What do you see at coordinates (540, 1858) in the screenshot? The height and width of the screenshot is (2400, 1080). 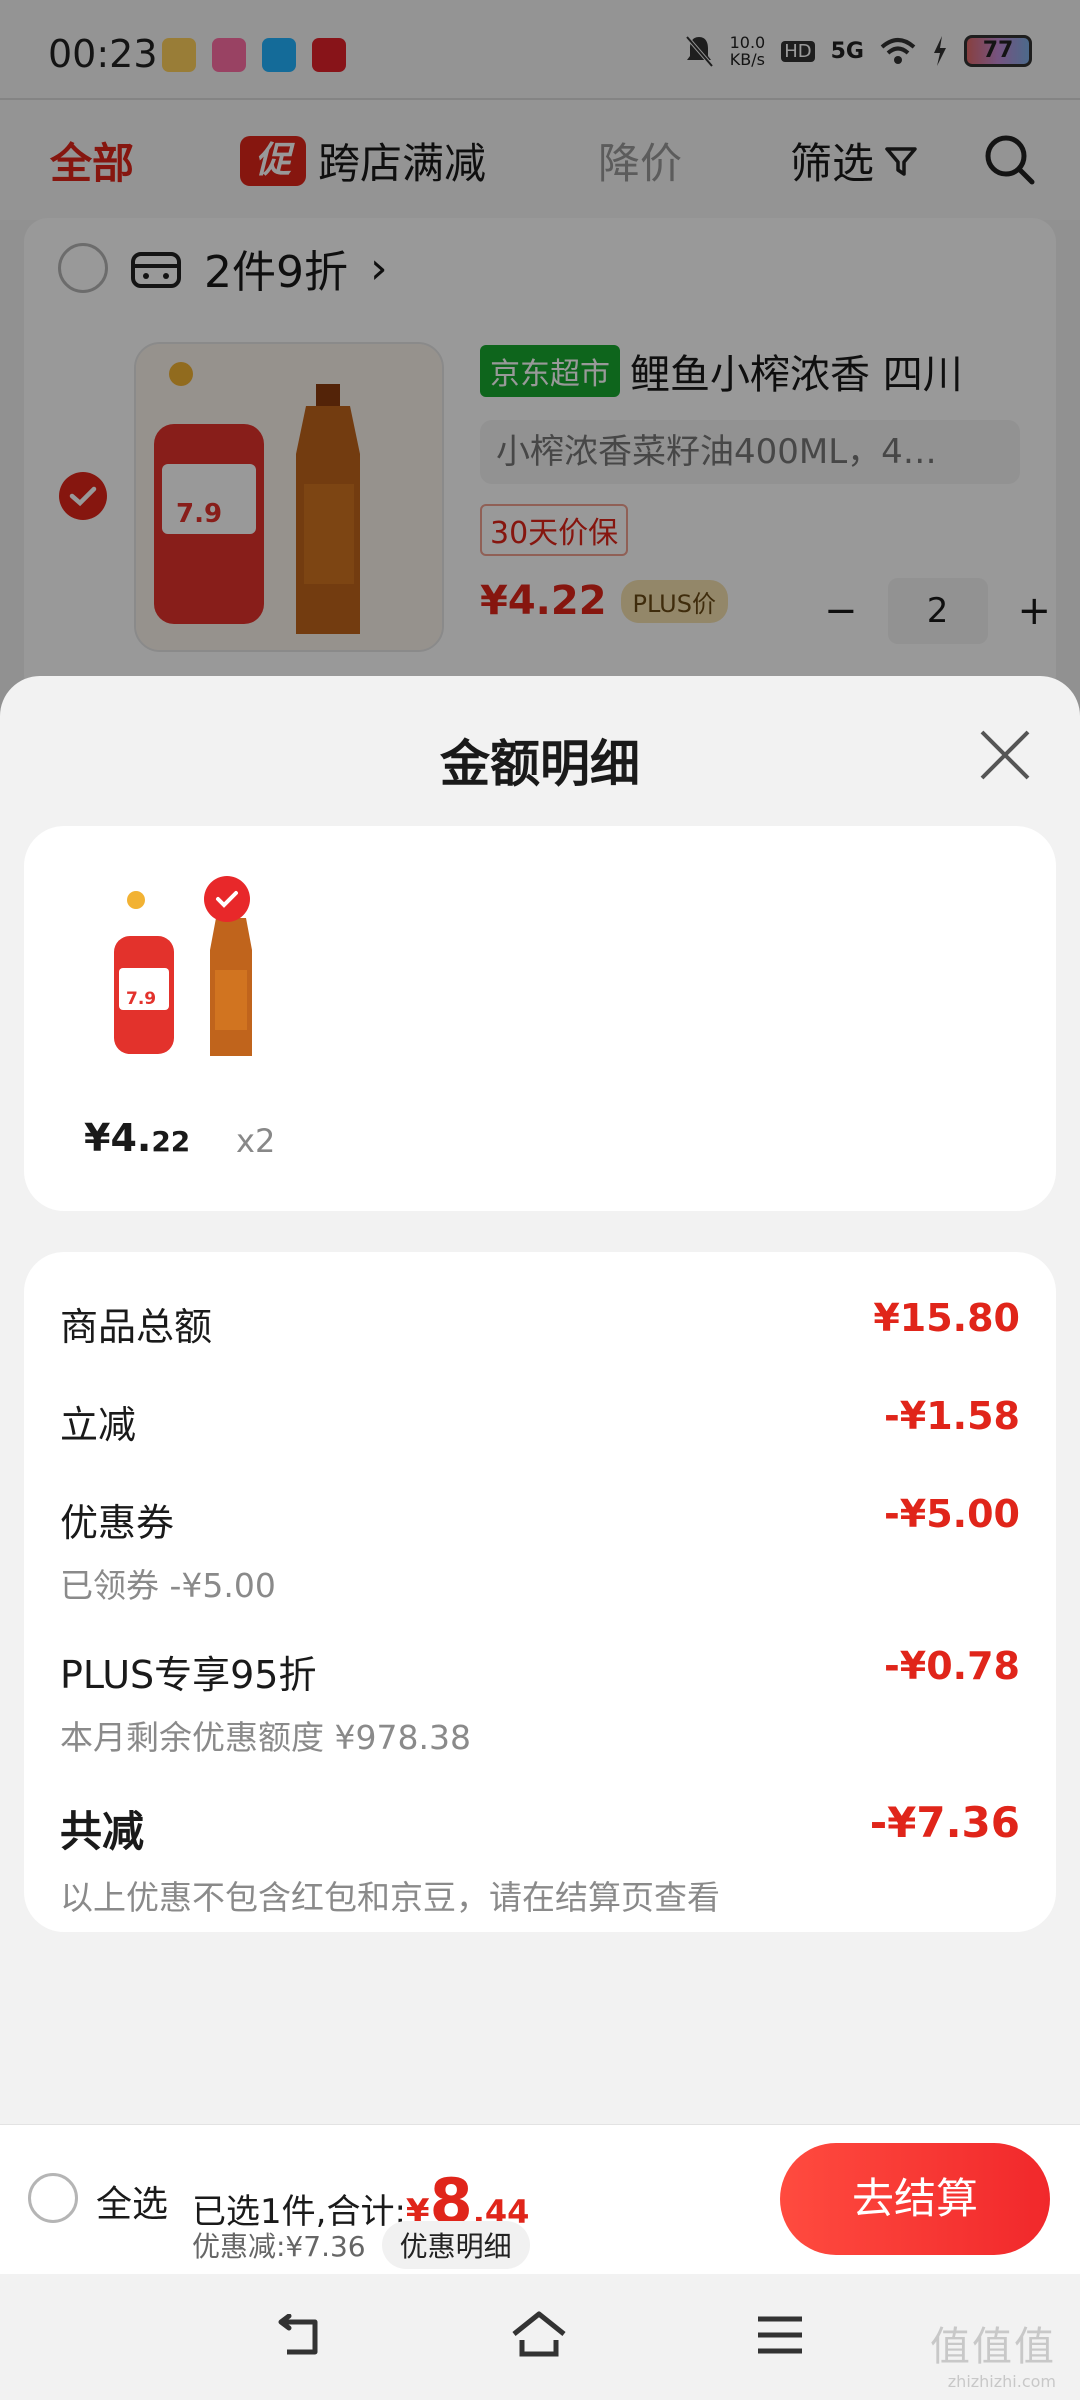 I see `total-reduction-row: 共减 -¥7.36 以上优惠不包含红包和京豆，请在结算页查看` at bounding box center [540, 1858].